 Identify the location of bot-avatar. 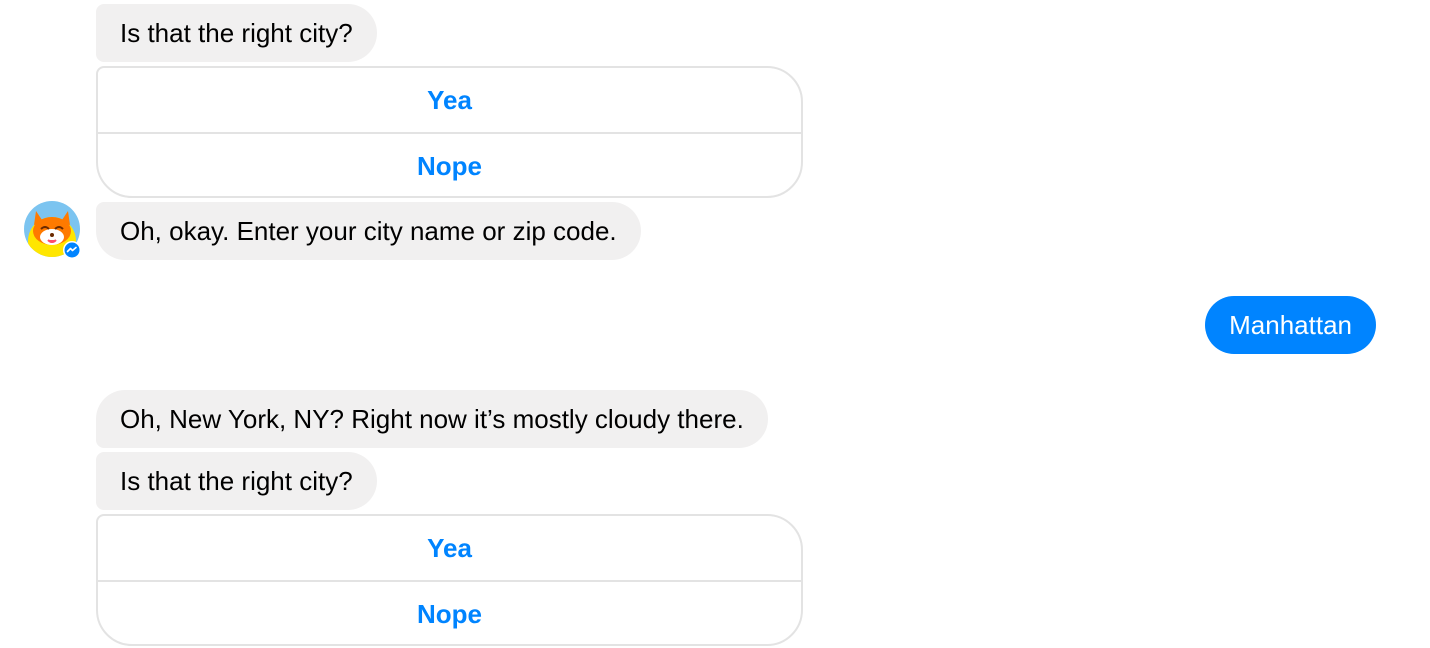
(52, 230).